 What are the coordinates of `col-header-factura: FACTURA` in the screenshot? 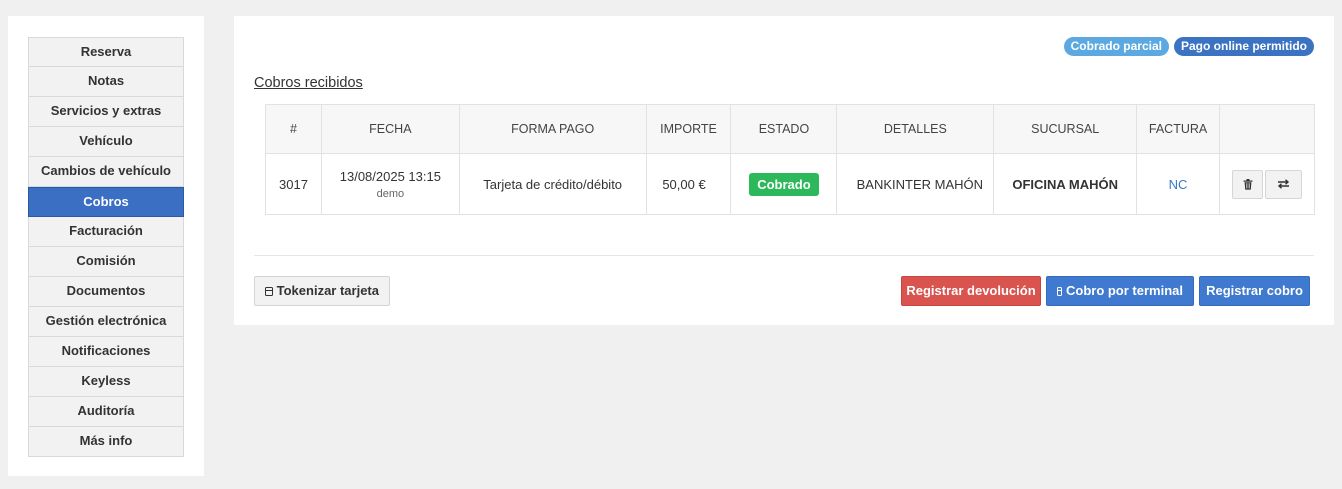 It's located at (1178, 129).